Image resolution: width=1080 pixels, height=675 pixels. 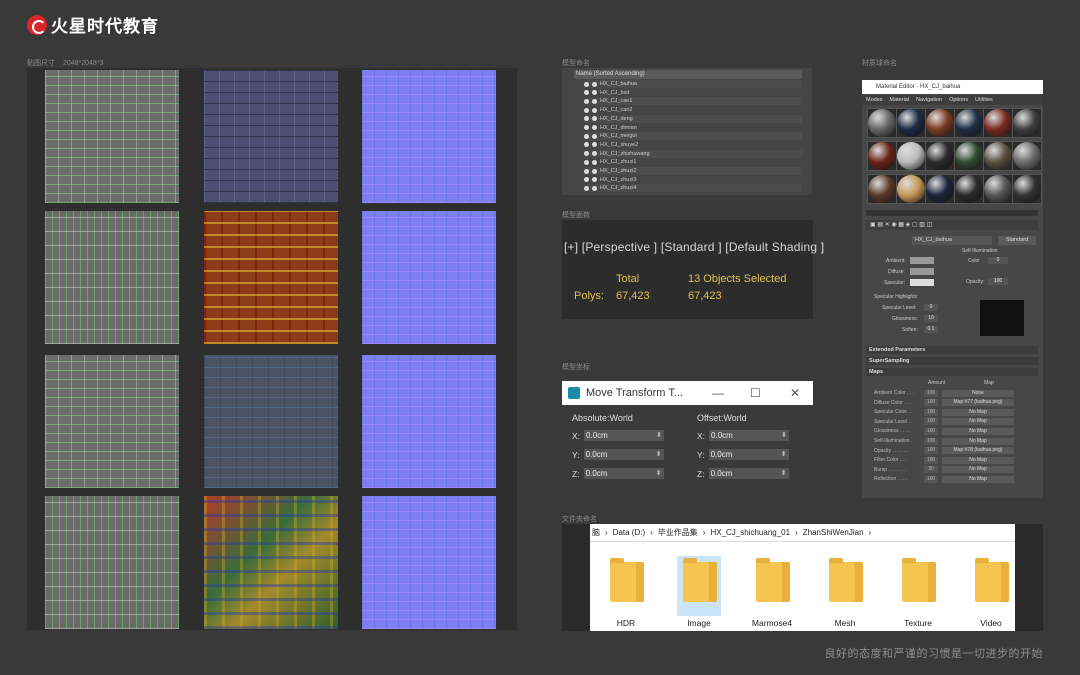 What do you see at coordinates (693, 110) in the screenshot?
I see `list-item: HX_CJ_cao2` at bounding box center [693, 110].